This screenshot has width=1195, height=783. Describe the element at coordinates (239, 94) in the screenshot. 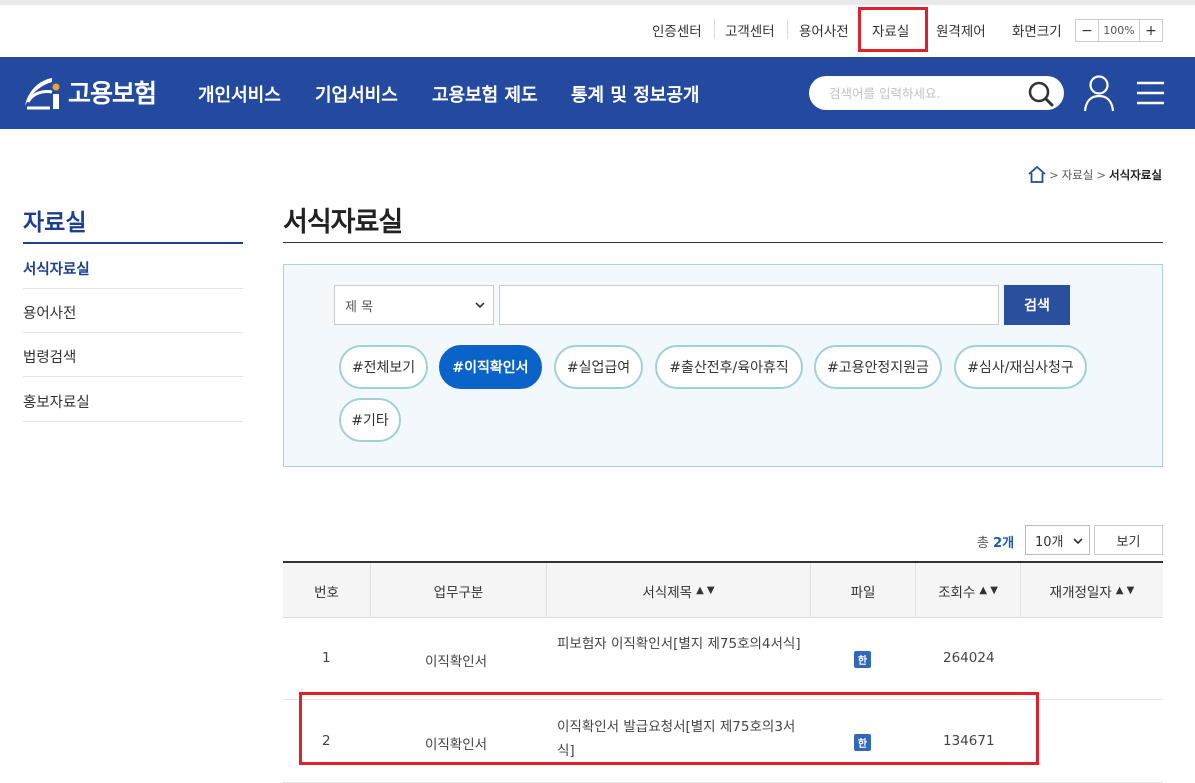

I see `nav-personal-service: 개인서비스` at that location.